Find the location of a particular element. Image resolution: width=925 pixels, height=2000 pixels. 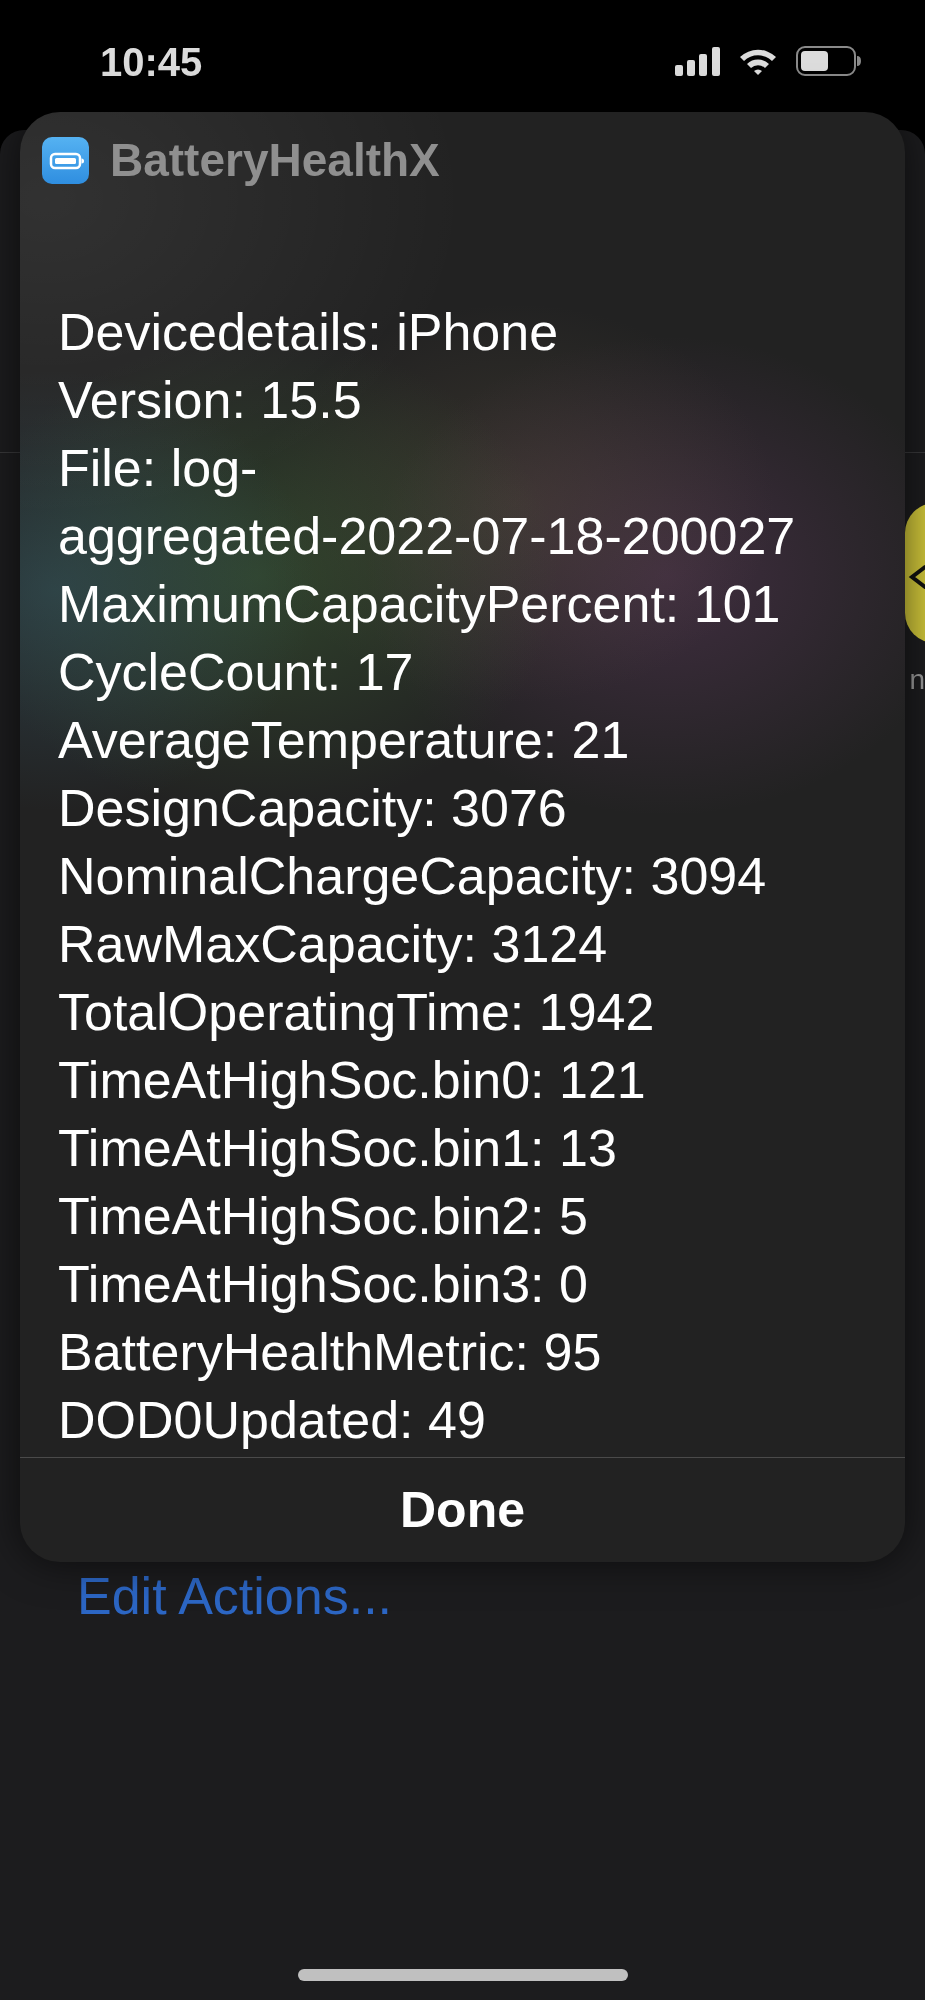

status-time: 10:45 is located at coordinates (151, 62).